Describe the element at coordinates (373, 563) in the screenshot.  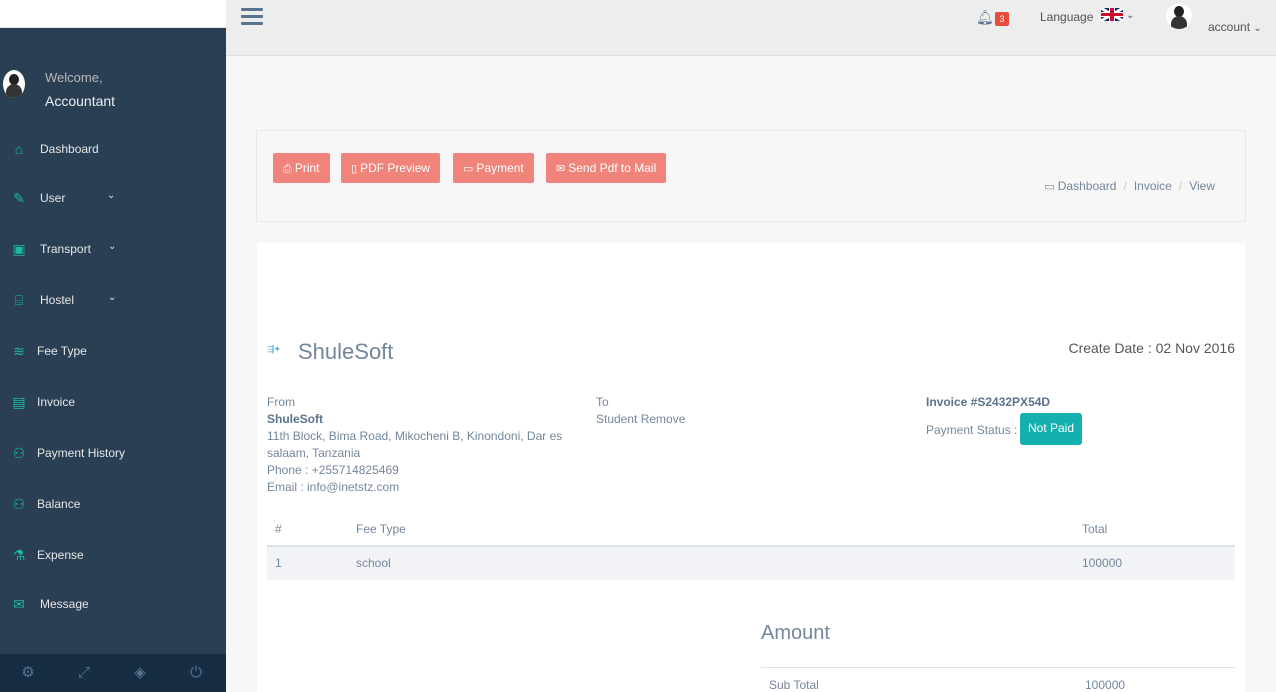
I see `table-cell: school` at that location.